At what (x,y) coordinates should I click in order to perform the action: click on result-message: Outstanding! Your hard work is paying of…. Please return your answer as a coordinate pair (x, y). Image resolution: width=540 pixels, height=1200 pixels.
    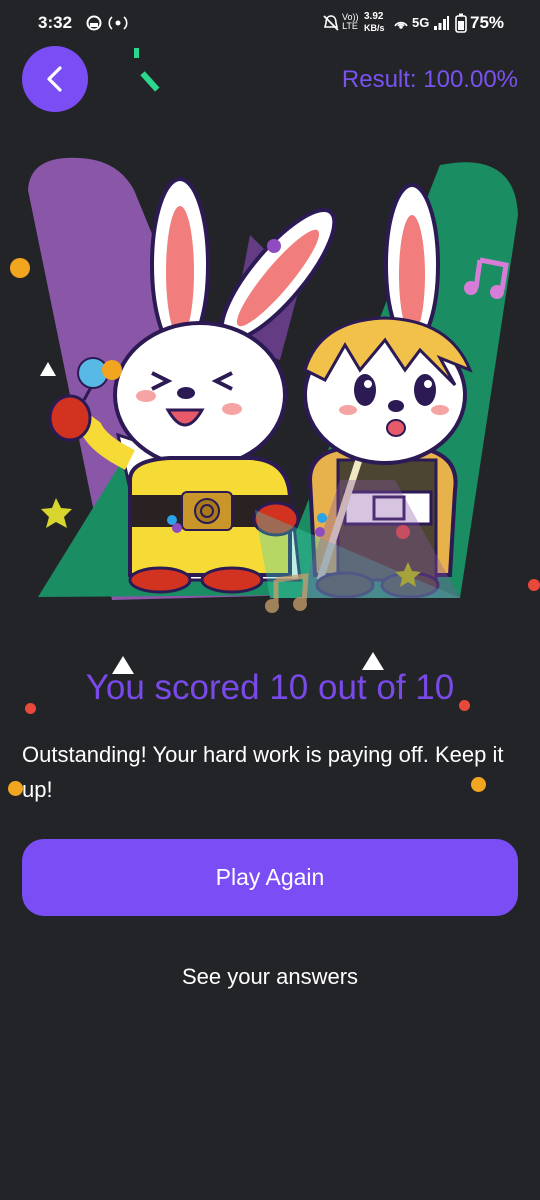
    Looking at the image, I should click on (263, 772).